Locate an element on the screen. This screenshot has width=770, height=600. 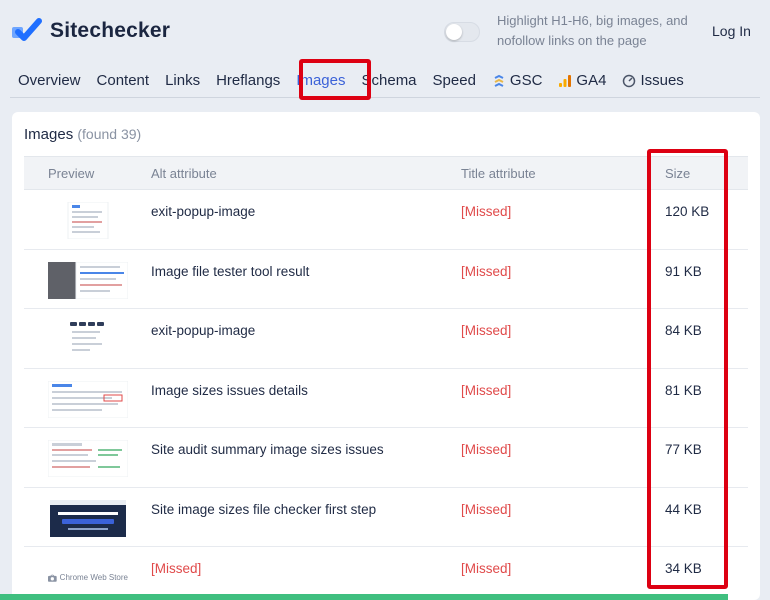
tab-links: Links is located at coordinates (182, 81).